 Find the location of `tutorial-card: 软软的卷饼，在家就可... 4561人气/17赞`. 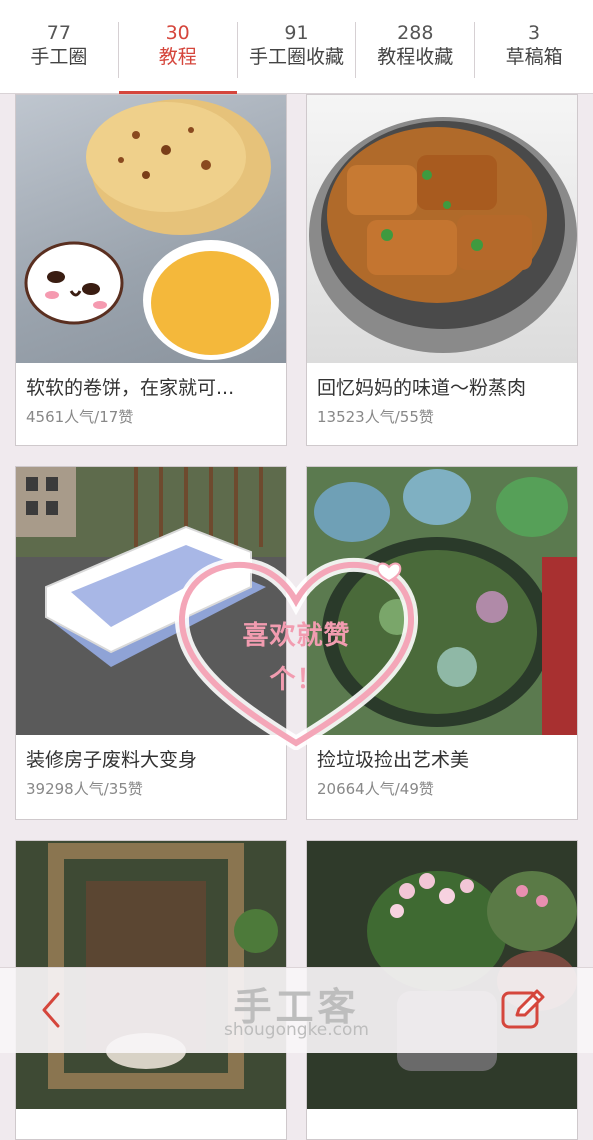

tutorial-card: 软软的卷饼，在家就可... 4561人气/17赞 is located at coordinates (151, 270).